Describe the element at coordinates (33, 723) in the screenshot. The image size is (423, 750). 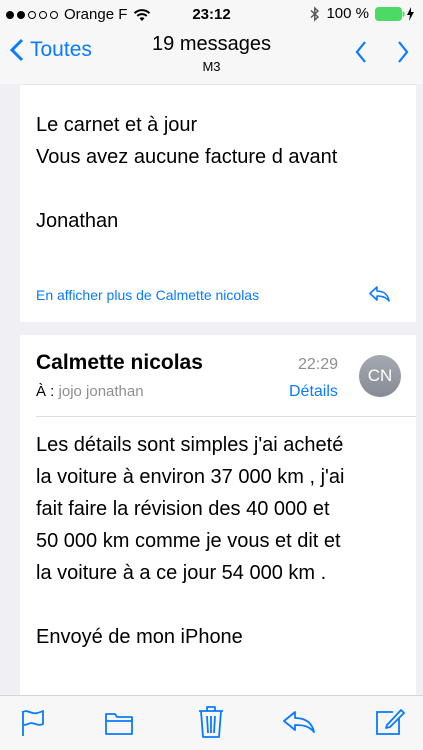
I see `flag-icon` at that location.